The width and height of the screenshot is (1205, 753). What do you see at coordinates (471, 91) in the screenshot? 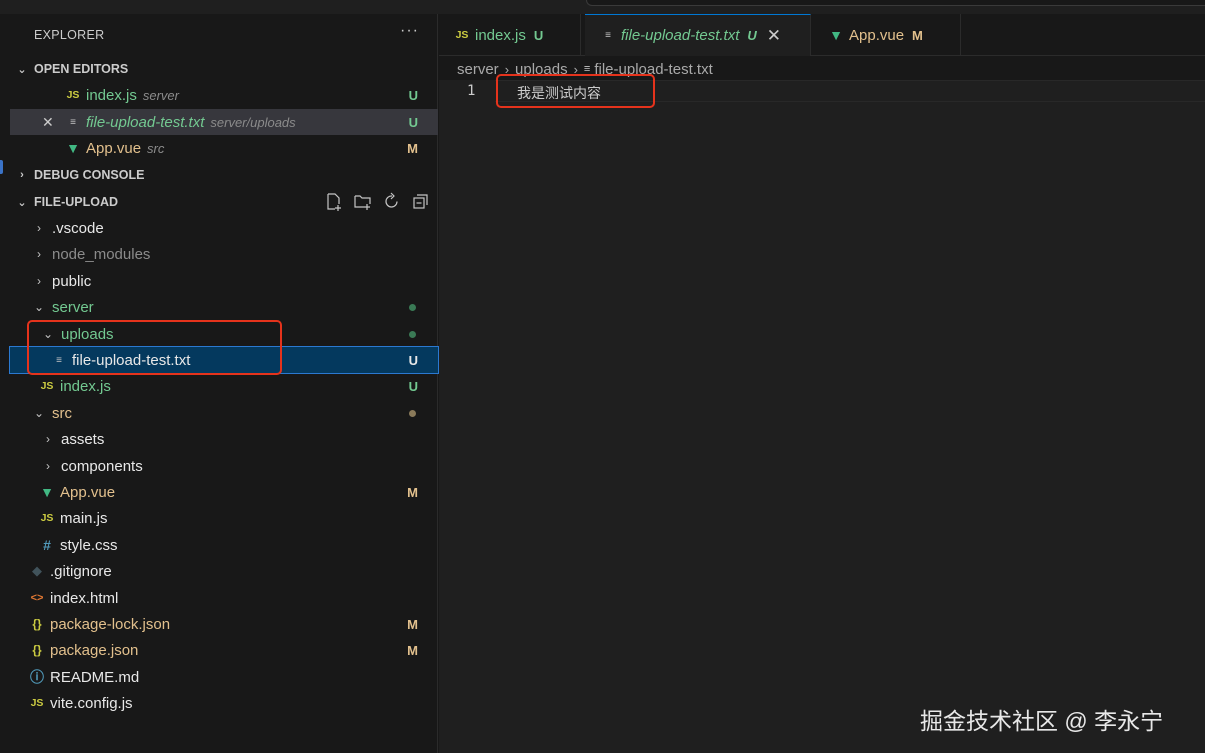
I see `line-number: 1` at bounding box center [471, 91].